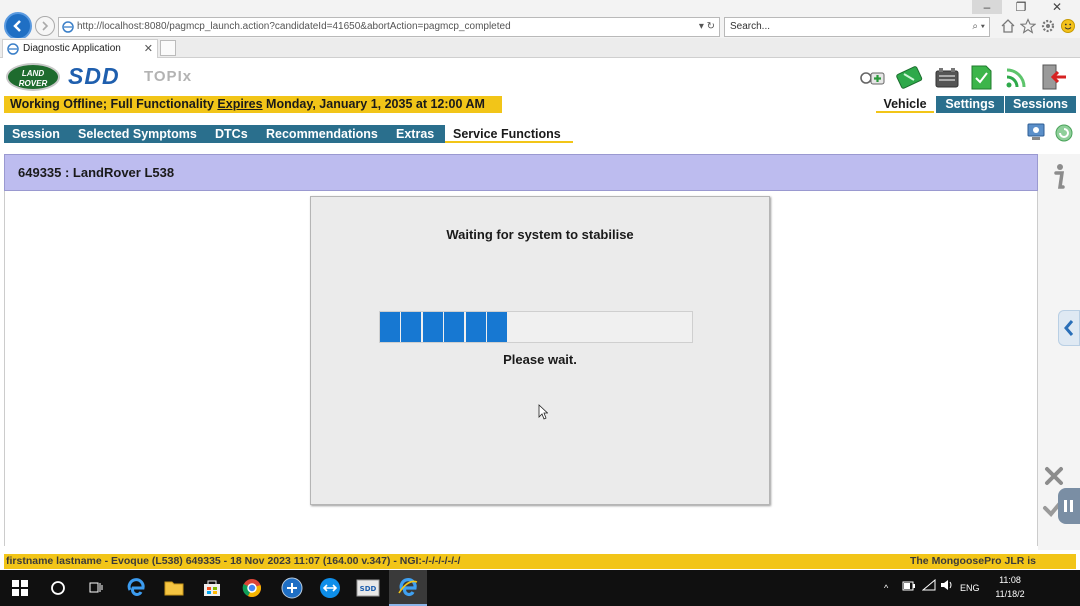  I want to click on menu-selected-symptoms: Selected Symptoms, so click(137, 134).